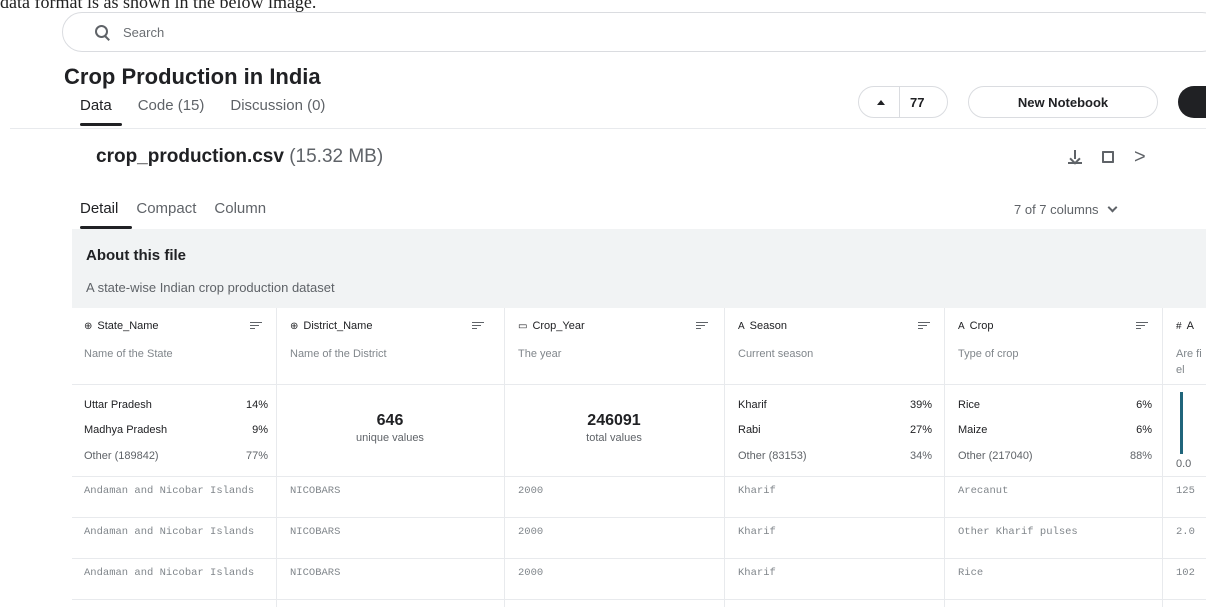  What do you see at coordinates (101, 111) in the screenshot?
I see `tab-data: Data` at bounding box center [101, 111].